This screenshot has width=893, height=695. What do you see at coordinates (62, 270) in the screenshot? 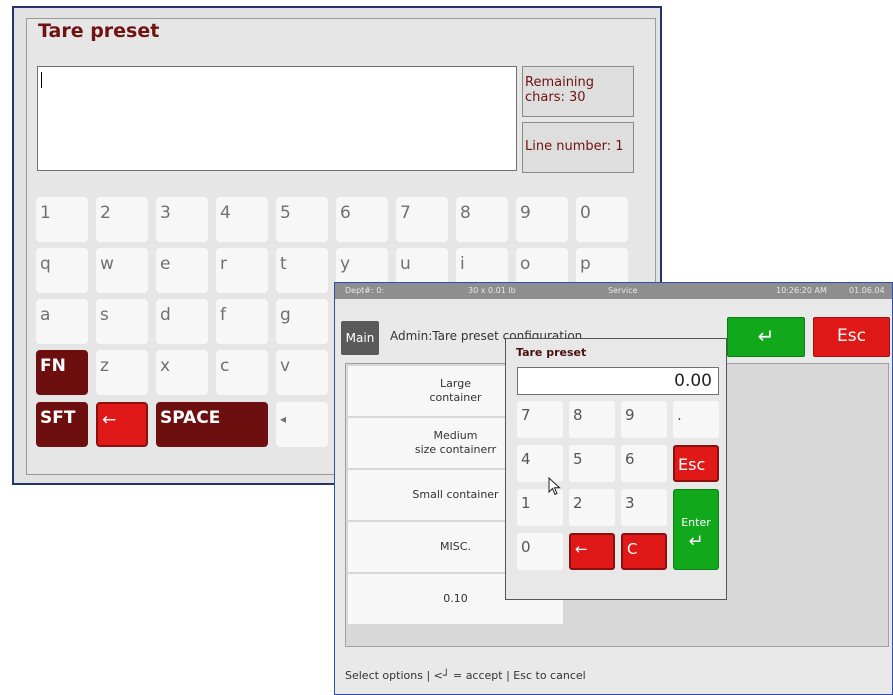
I see `key-q: q` at bounding box center [62, 270].